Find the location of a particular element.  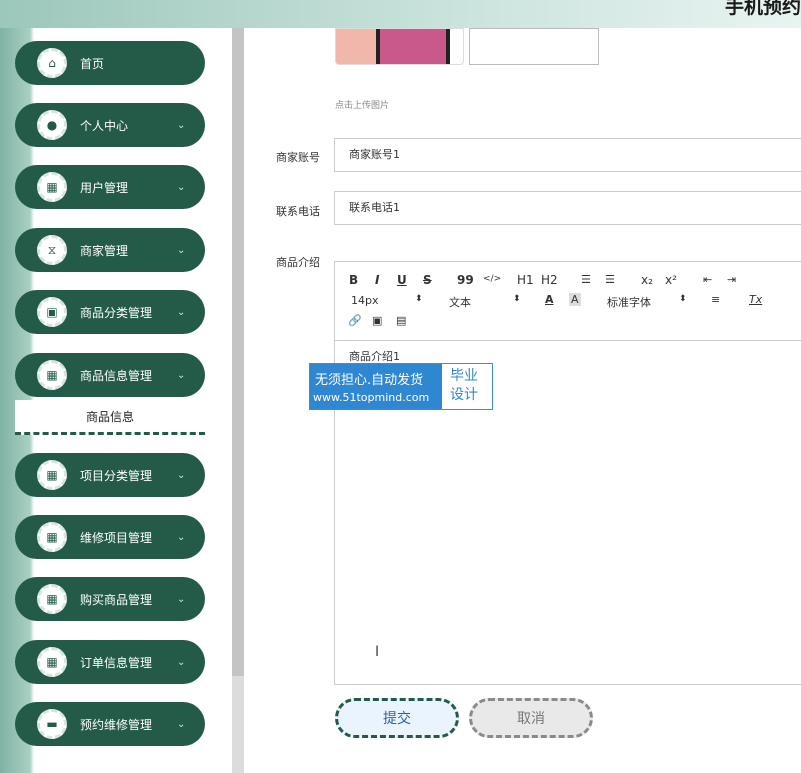

sidebar-scrollbar-thumb is located at coordinates (238, 352).